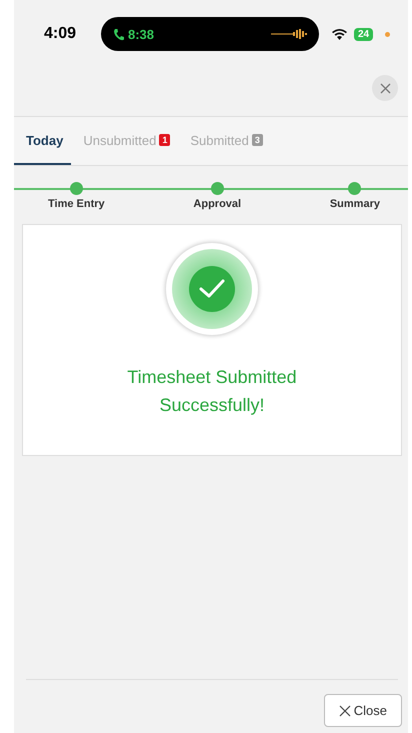 The width and height of the screenshot is (412, 733). What do you see at coordinates (212, 391) in the screenshot?
I see `success-message: Timesheet Submitted Successfully!` at bounding box center [212, 391].